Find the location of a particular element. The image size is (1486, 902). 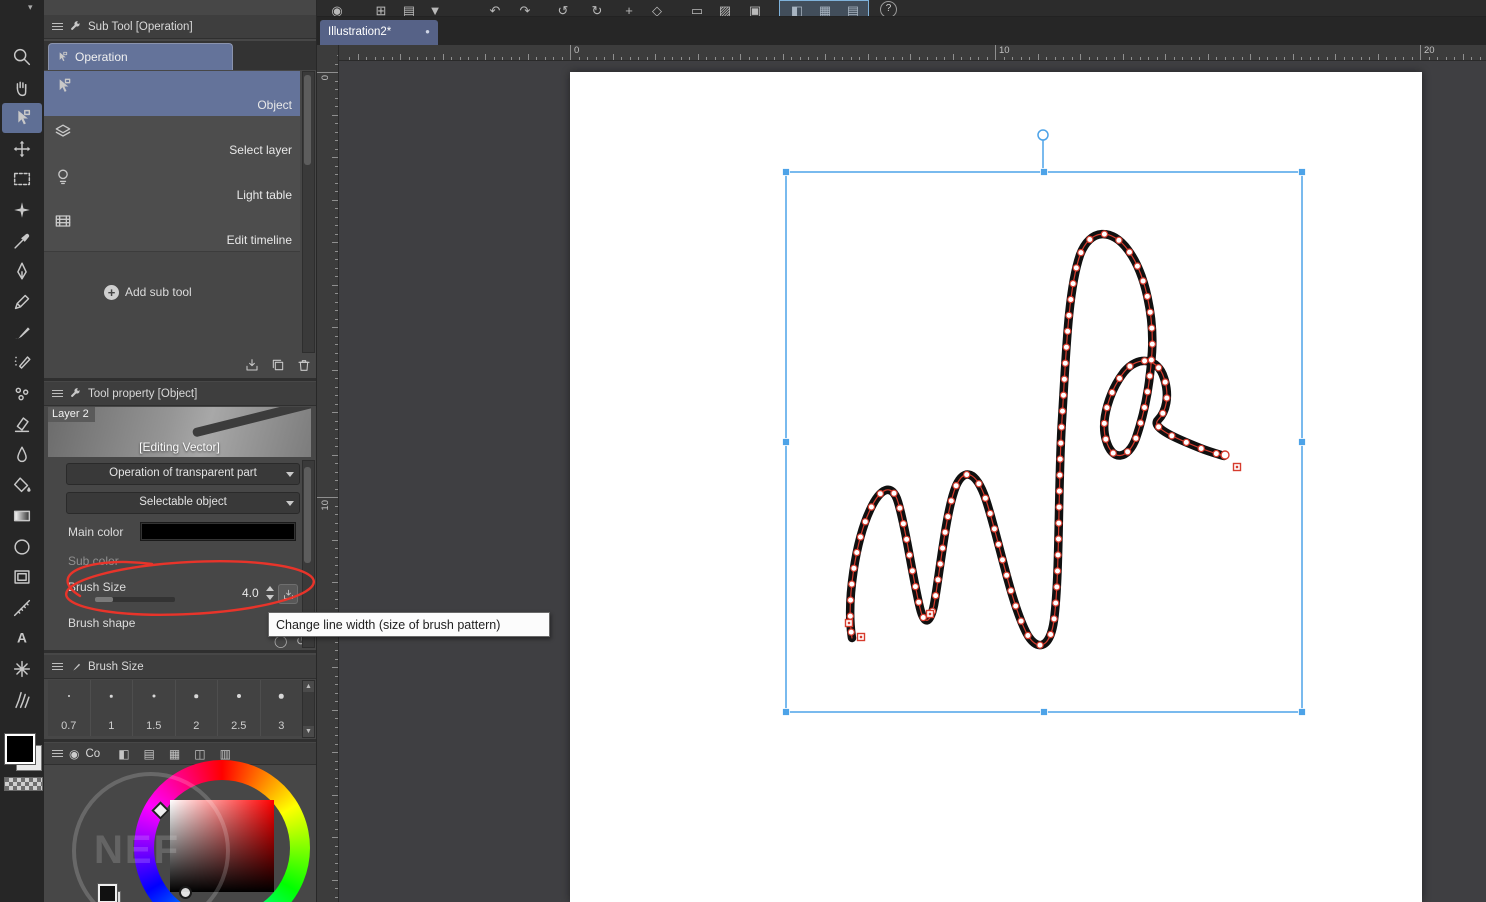

brush-preset-1: 1 is located at coordinates (112, 708).